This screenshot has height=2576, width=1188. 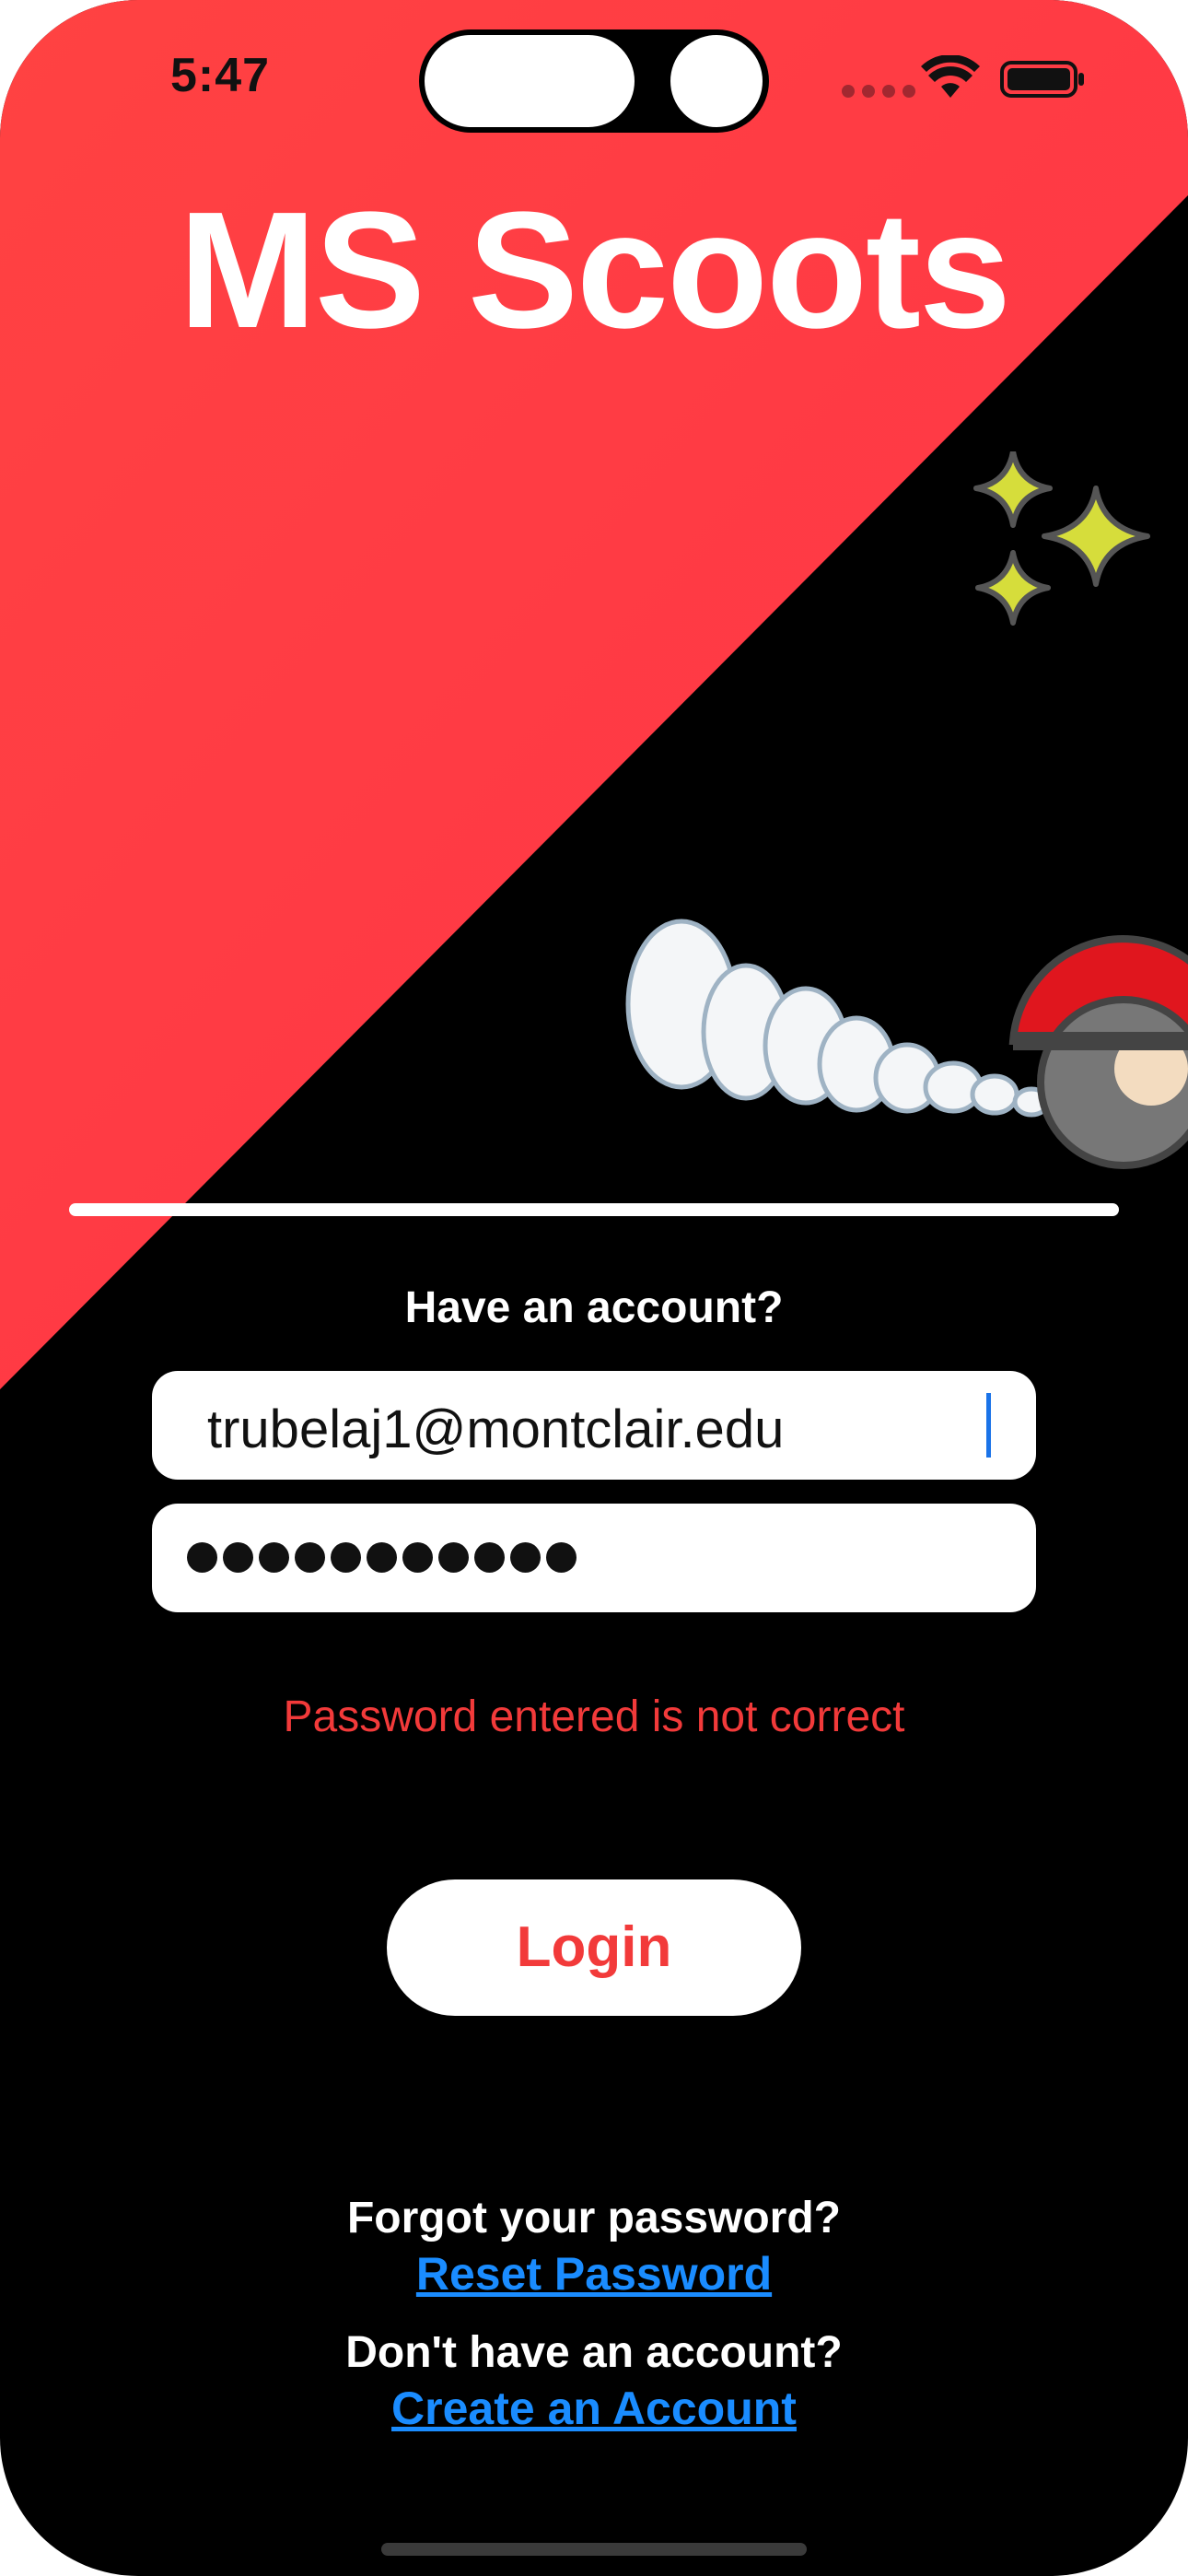 I want to click on reset-password-link: Reset Password, so click(x=594, y=2274).